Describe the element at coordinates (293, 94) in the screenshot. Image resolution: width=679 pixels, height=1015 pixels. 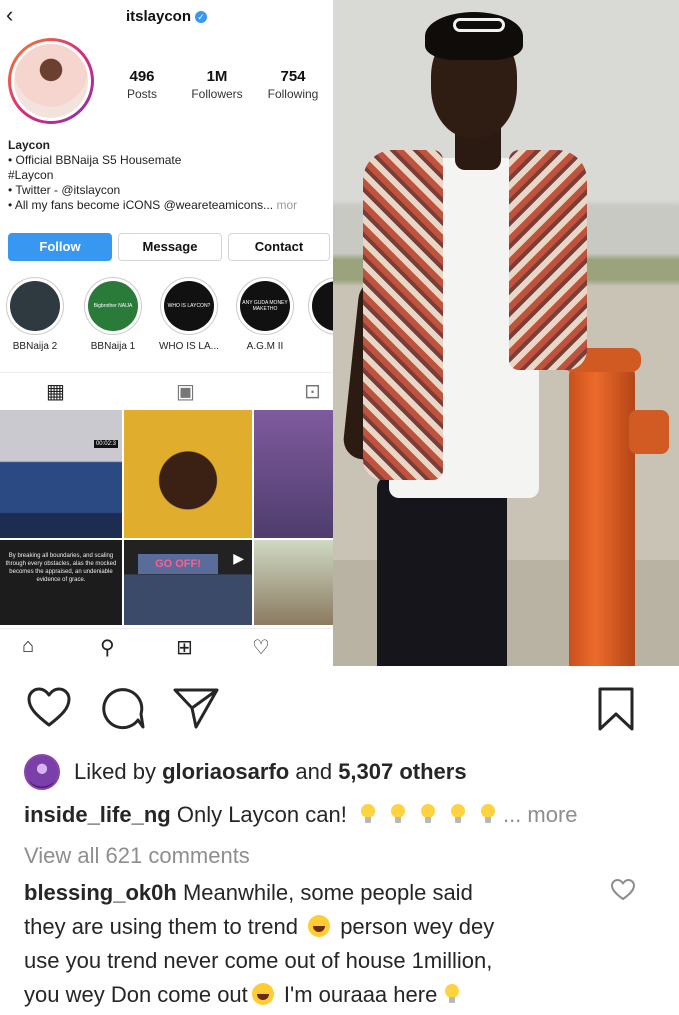
I see `stat-following-label: Following` at that location.